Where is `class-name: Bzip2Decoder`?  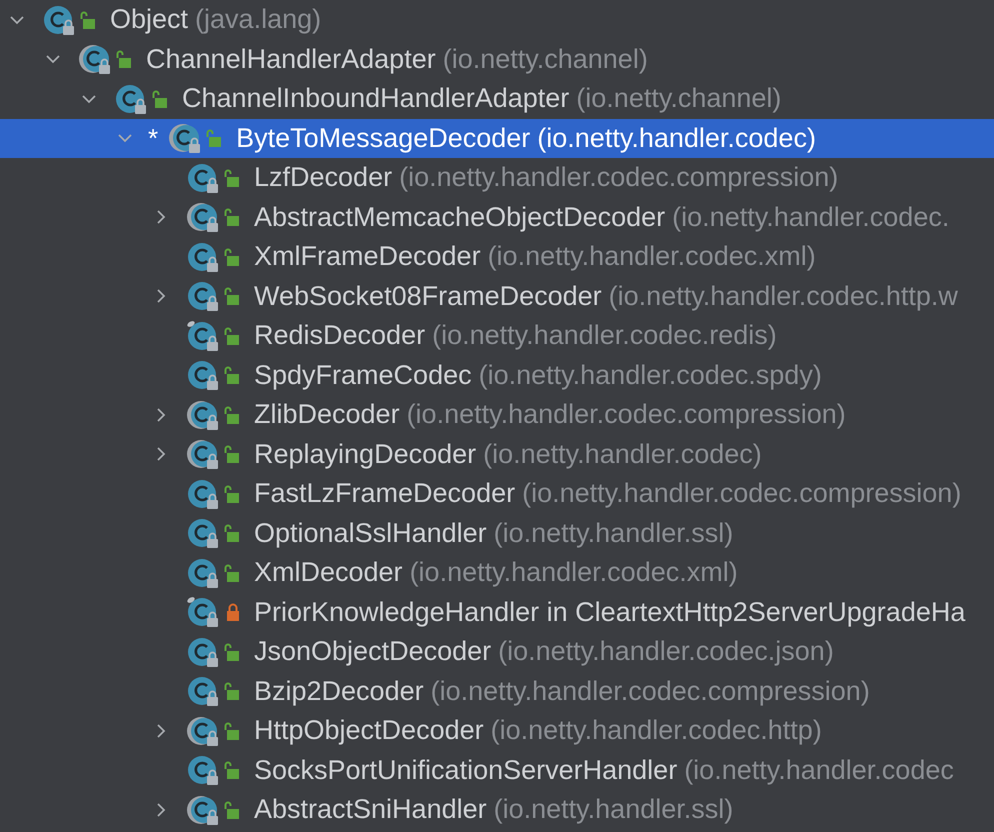 class-name: Bzip2Decoder is located at coordinates (339, 691).